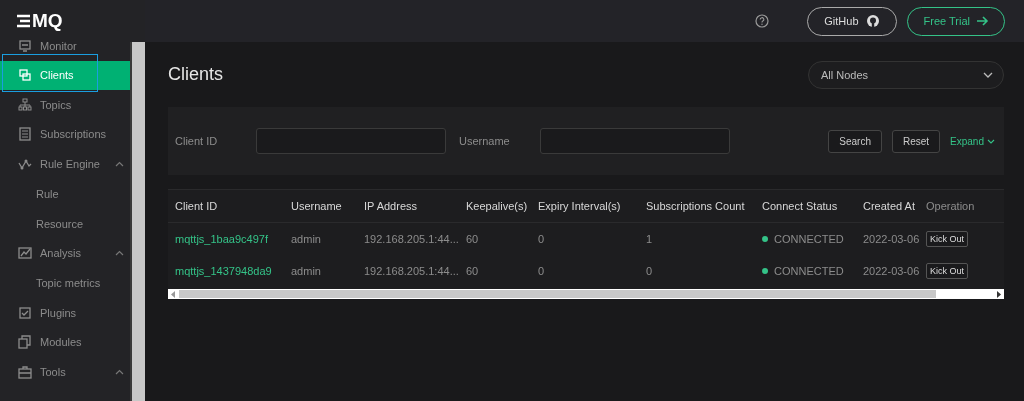  What do you see at coordinates (25, 371) in the screenshot?
I see `toolbox-icon` at bounding box center [25, 371].